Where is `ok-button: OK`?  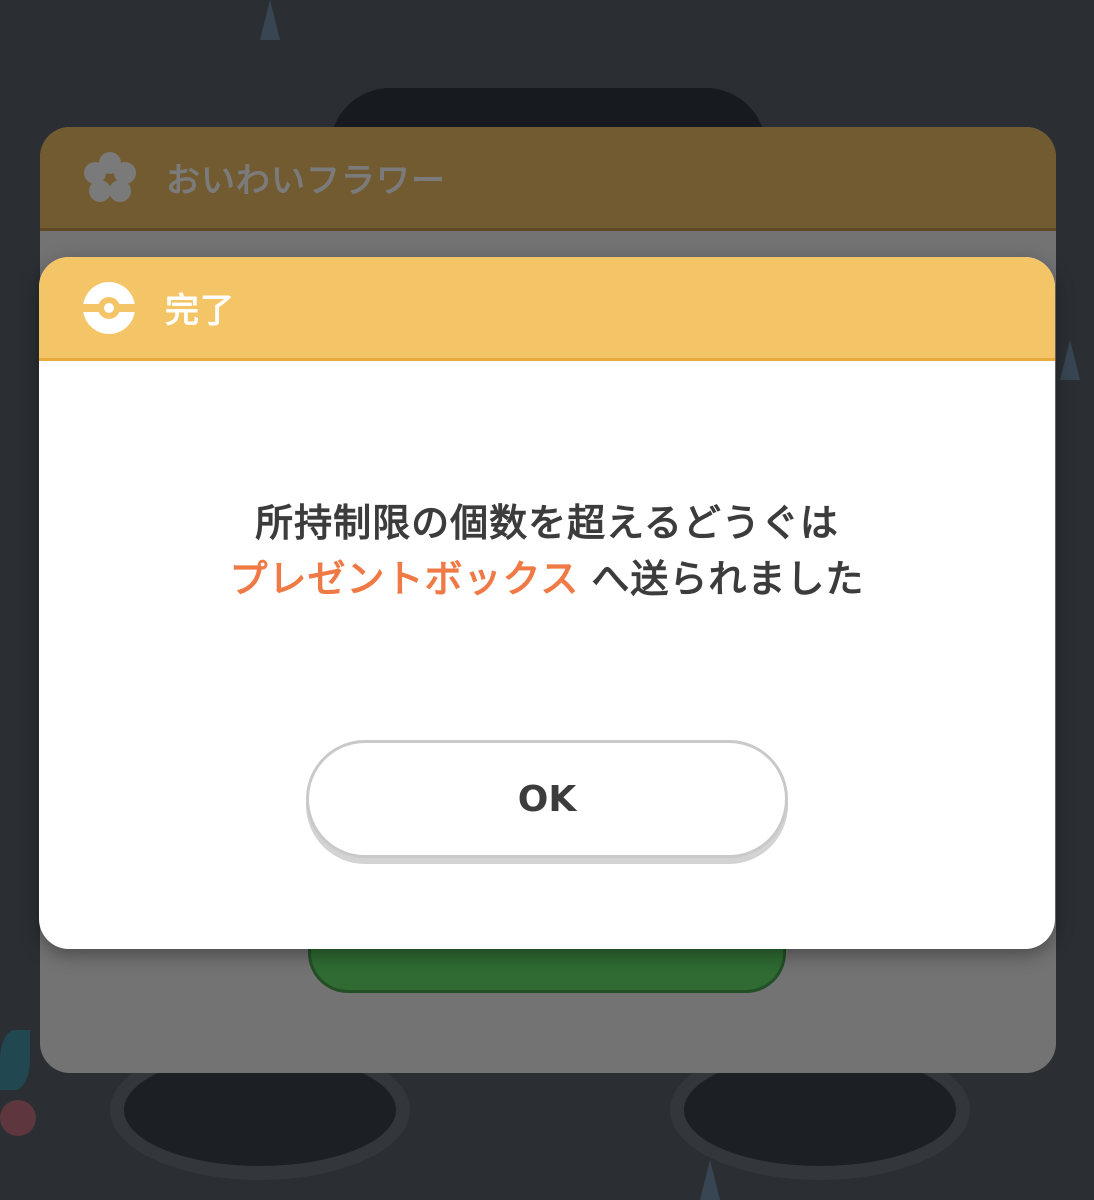
ok-button: OK is located at coordinates (547, 799).